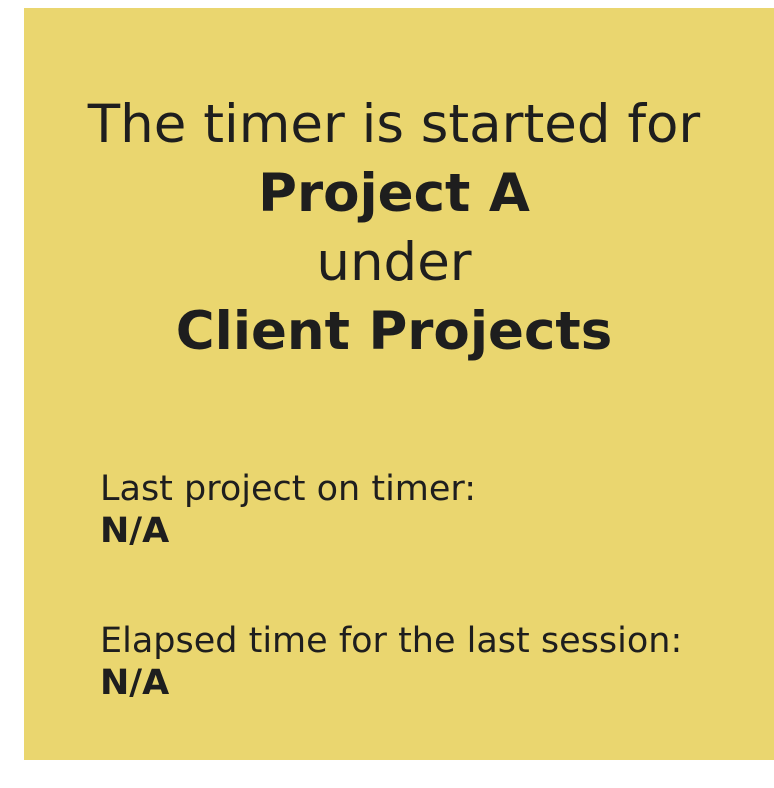  Describe the element at coordinates (135, 531) in the screenshot. I see `last-project-value: N/A` at that location.